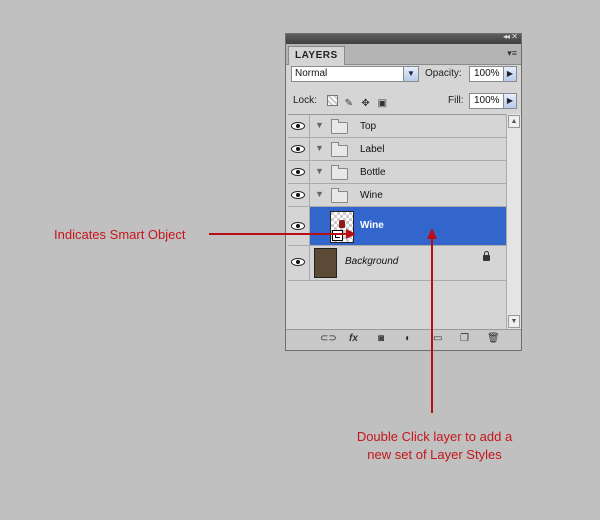 This screenshot has height=520, width=600. I want to click on opacity-field: 100% ▶, so click(493, 74).